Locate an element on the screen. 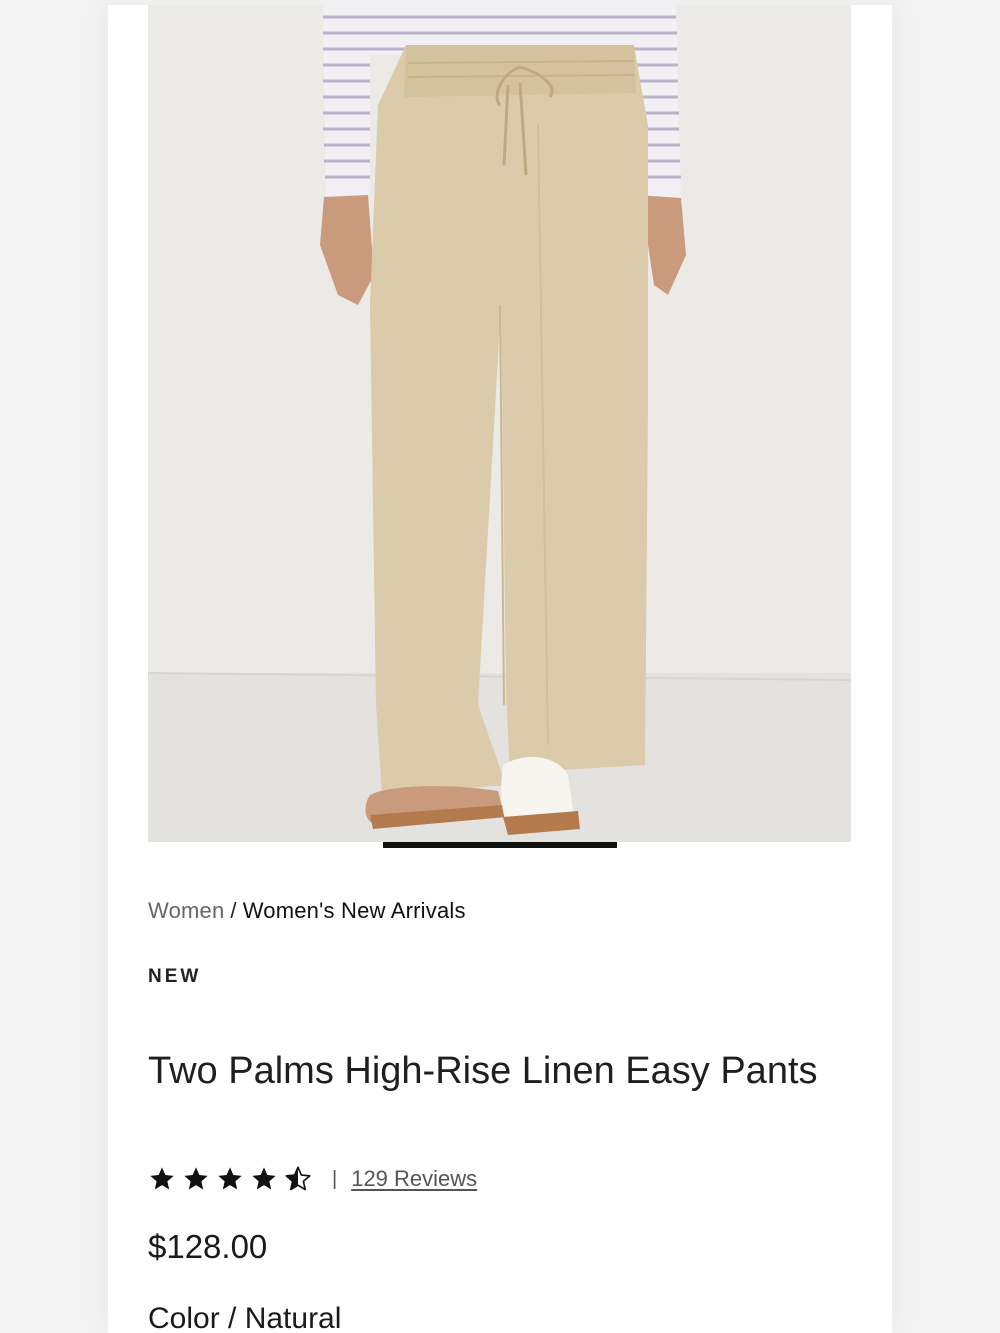 The height and width of the screenshot is (1333, 1000). product-rating: | 129 Reviews is located at coordinates (312, 1179).